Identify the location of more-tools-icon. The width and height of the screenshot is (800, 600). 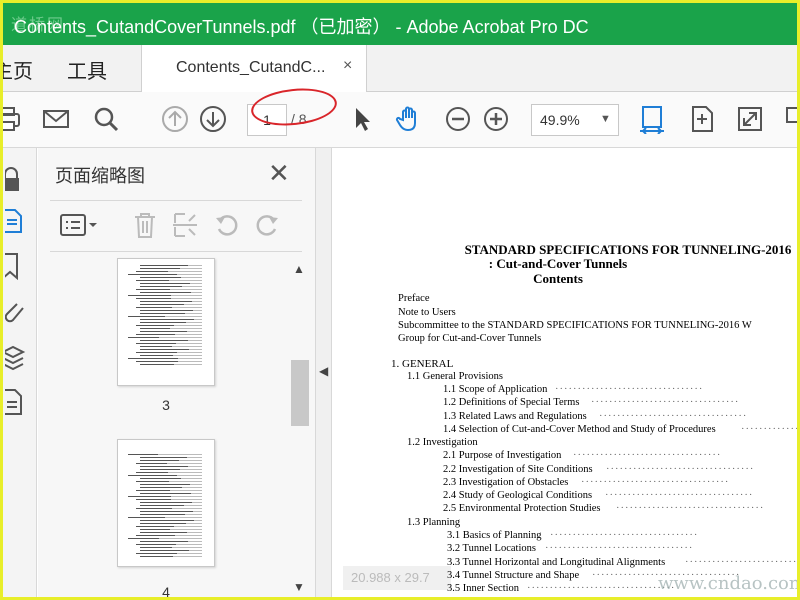
(790, 119).